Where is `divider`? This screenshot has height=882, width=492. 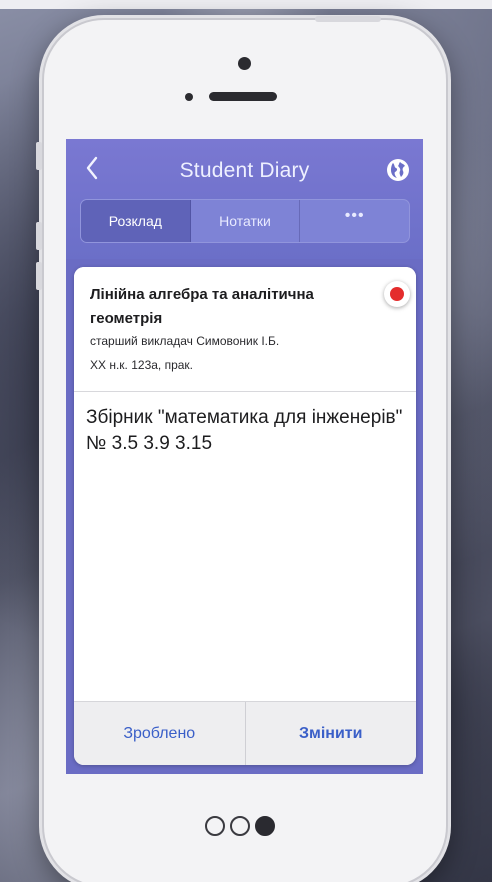
divider is located at coordinates (245, 391).